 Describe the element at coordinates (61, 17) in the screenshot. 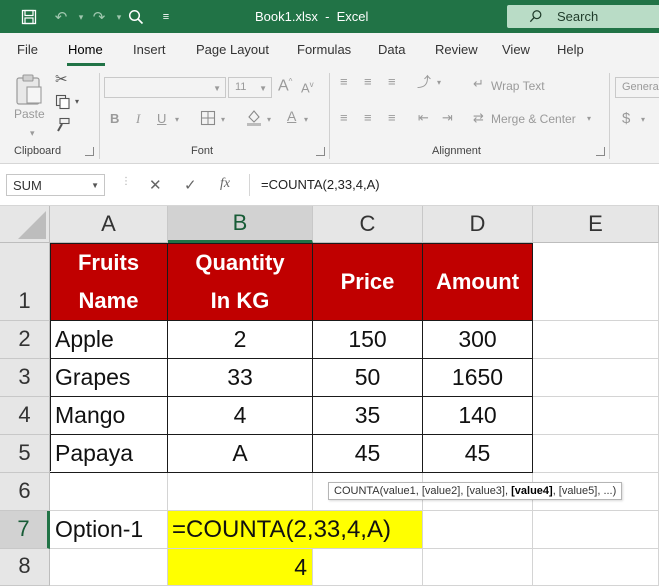

I see `undo-icon: ↶` at that location.